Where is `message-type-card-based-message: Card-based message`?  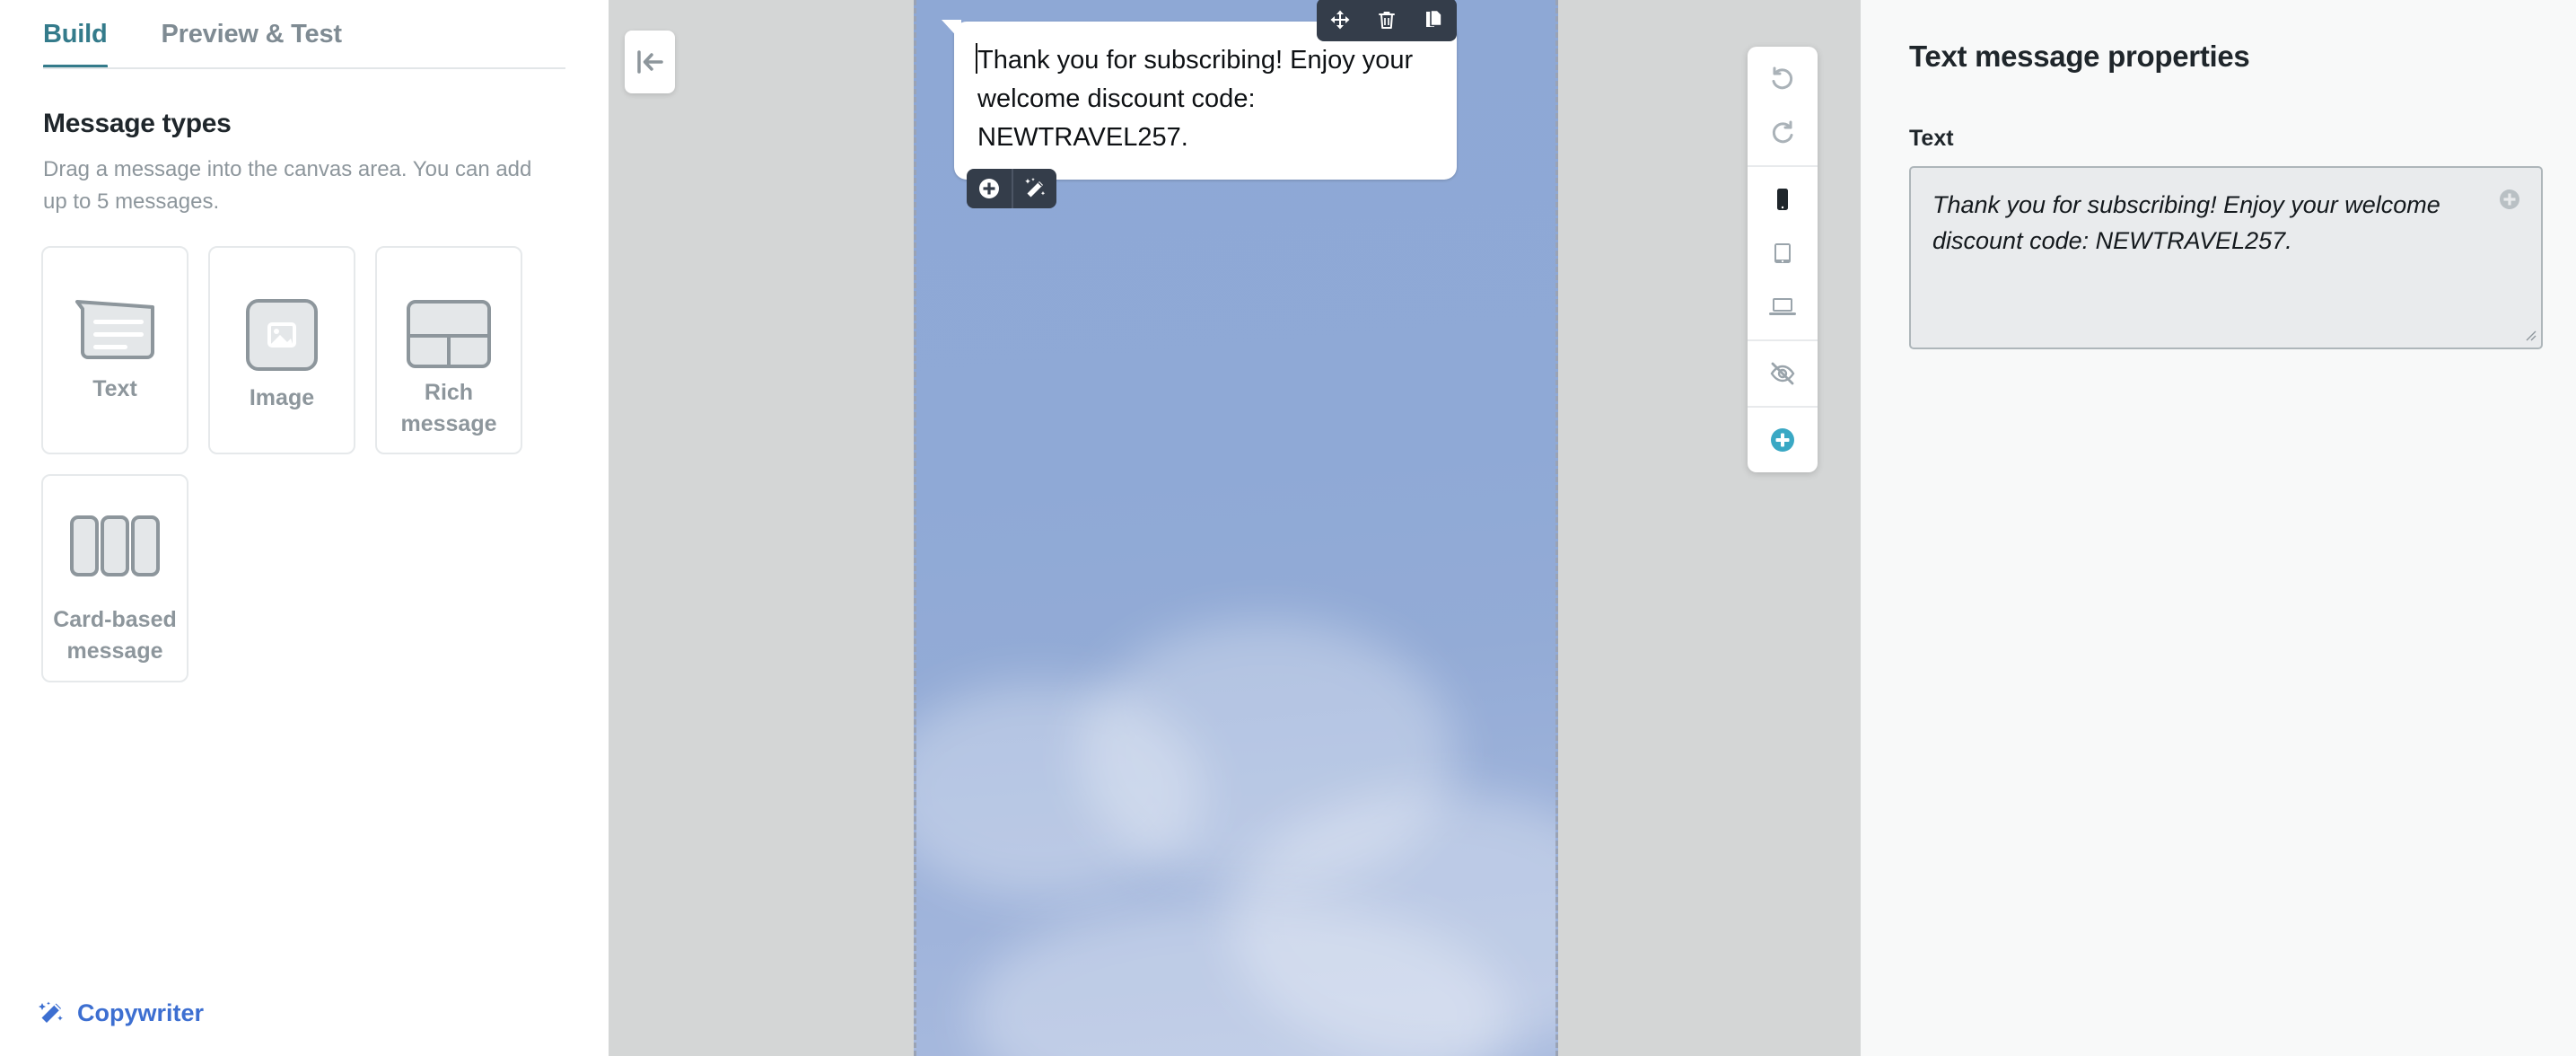 message-type-card-based-message: Card-based message is located at coordinates (114, 577).